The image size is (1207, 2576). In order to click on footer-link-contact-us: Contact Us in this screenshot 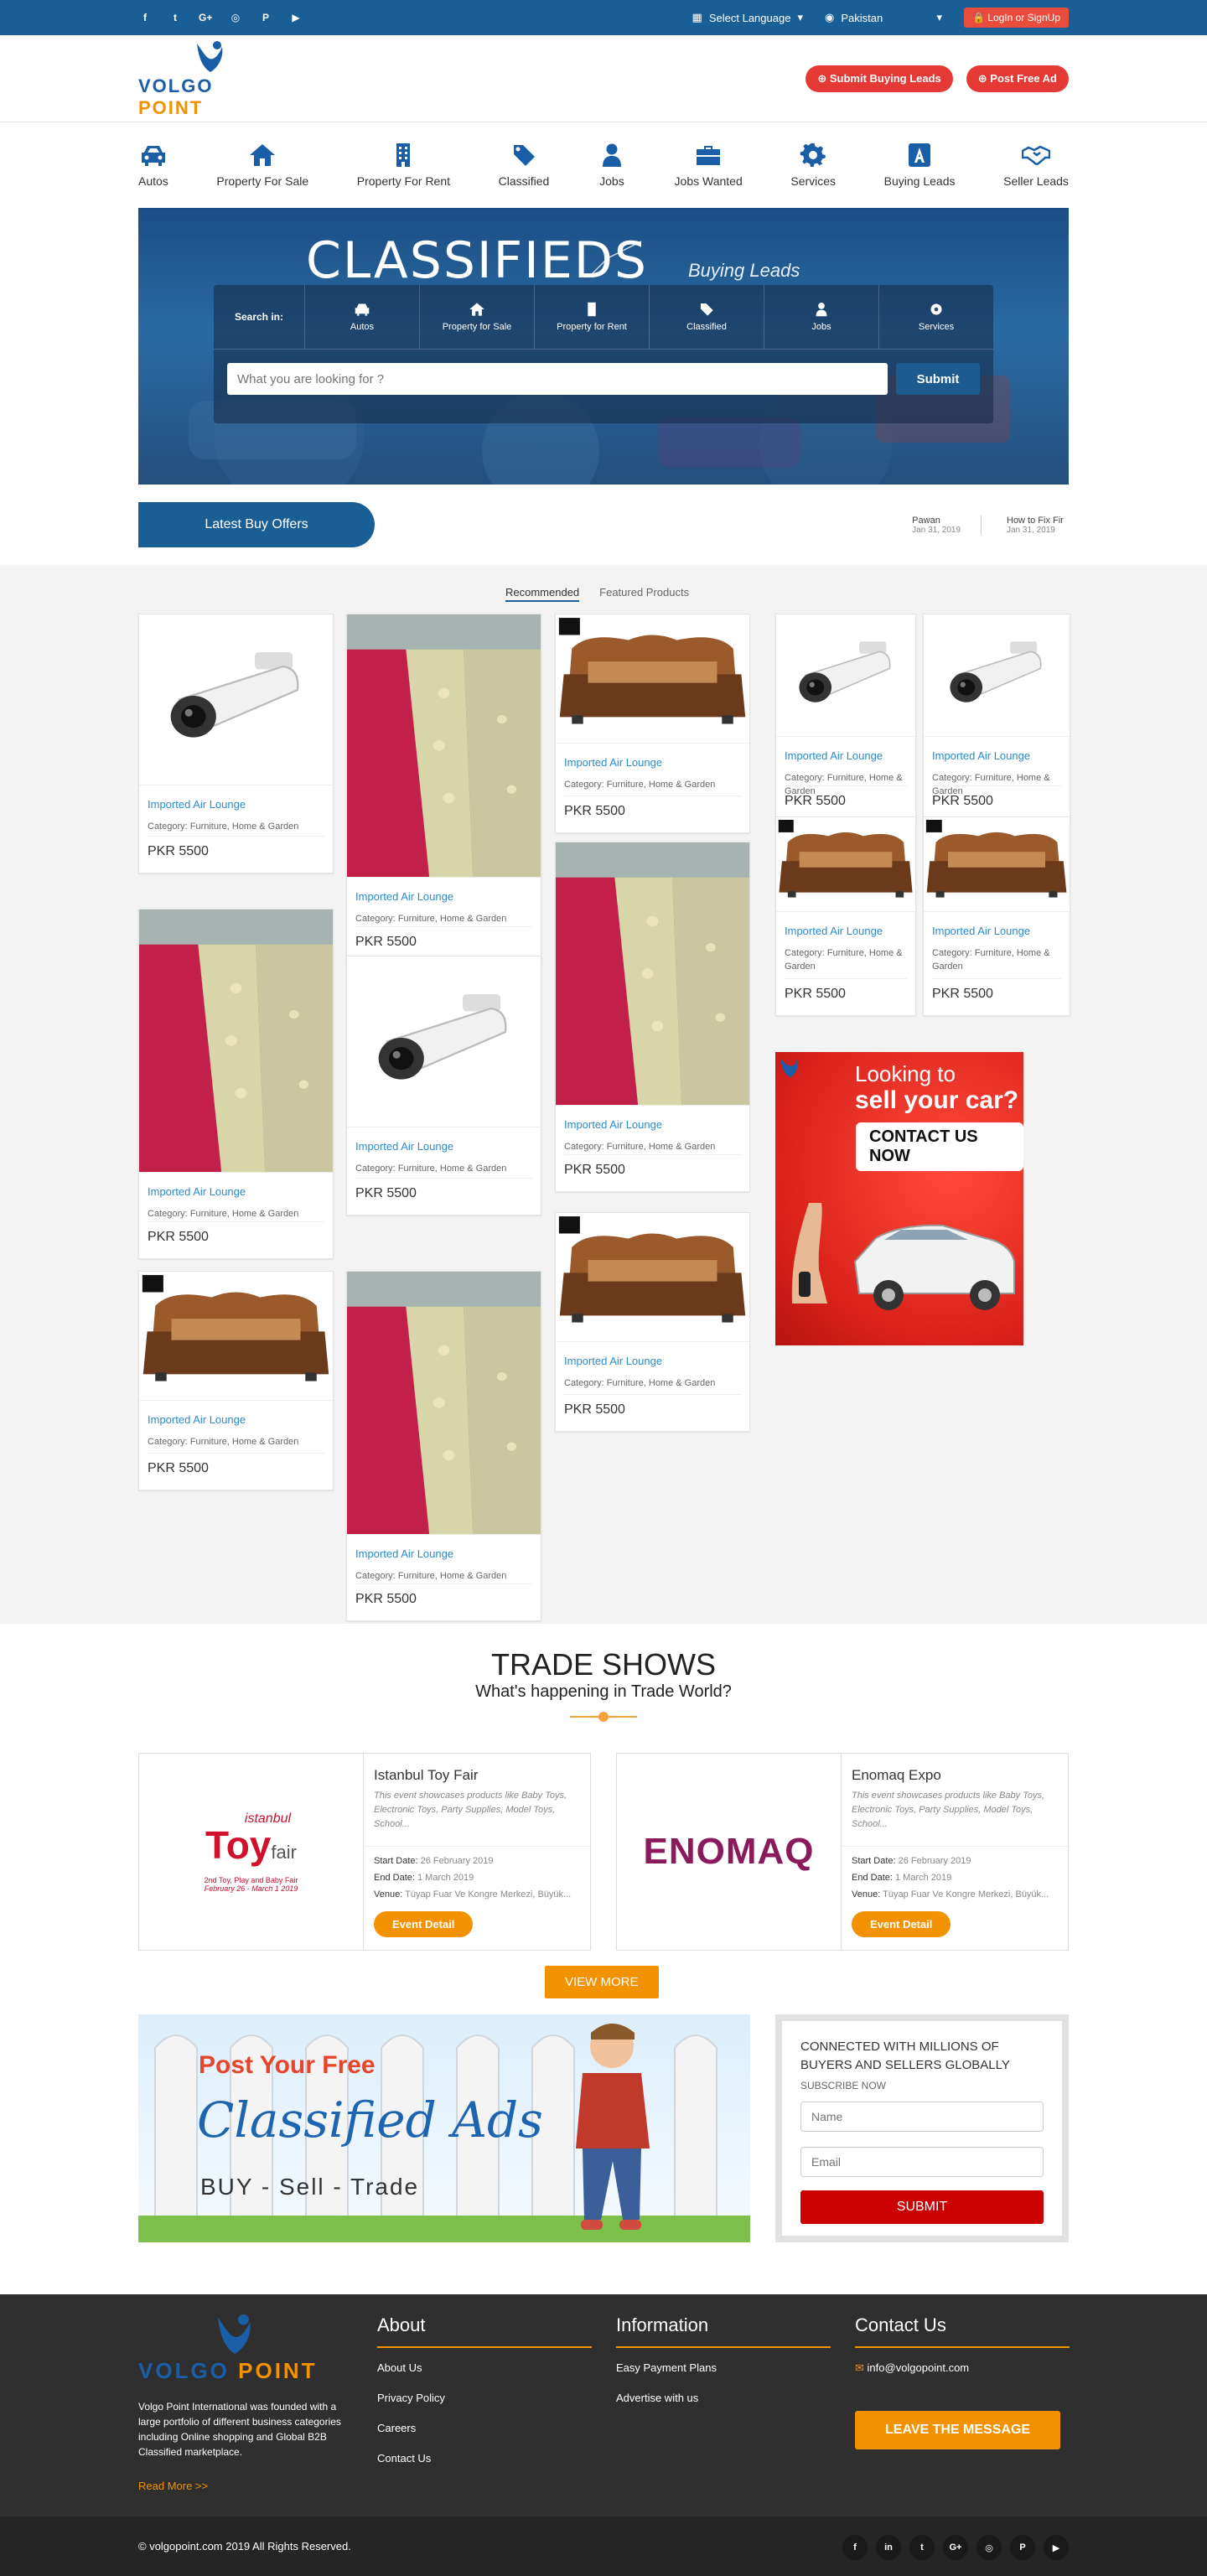, I will do `click(485, 2458)`.